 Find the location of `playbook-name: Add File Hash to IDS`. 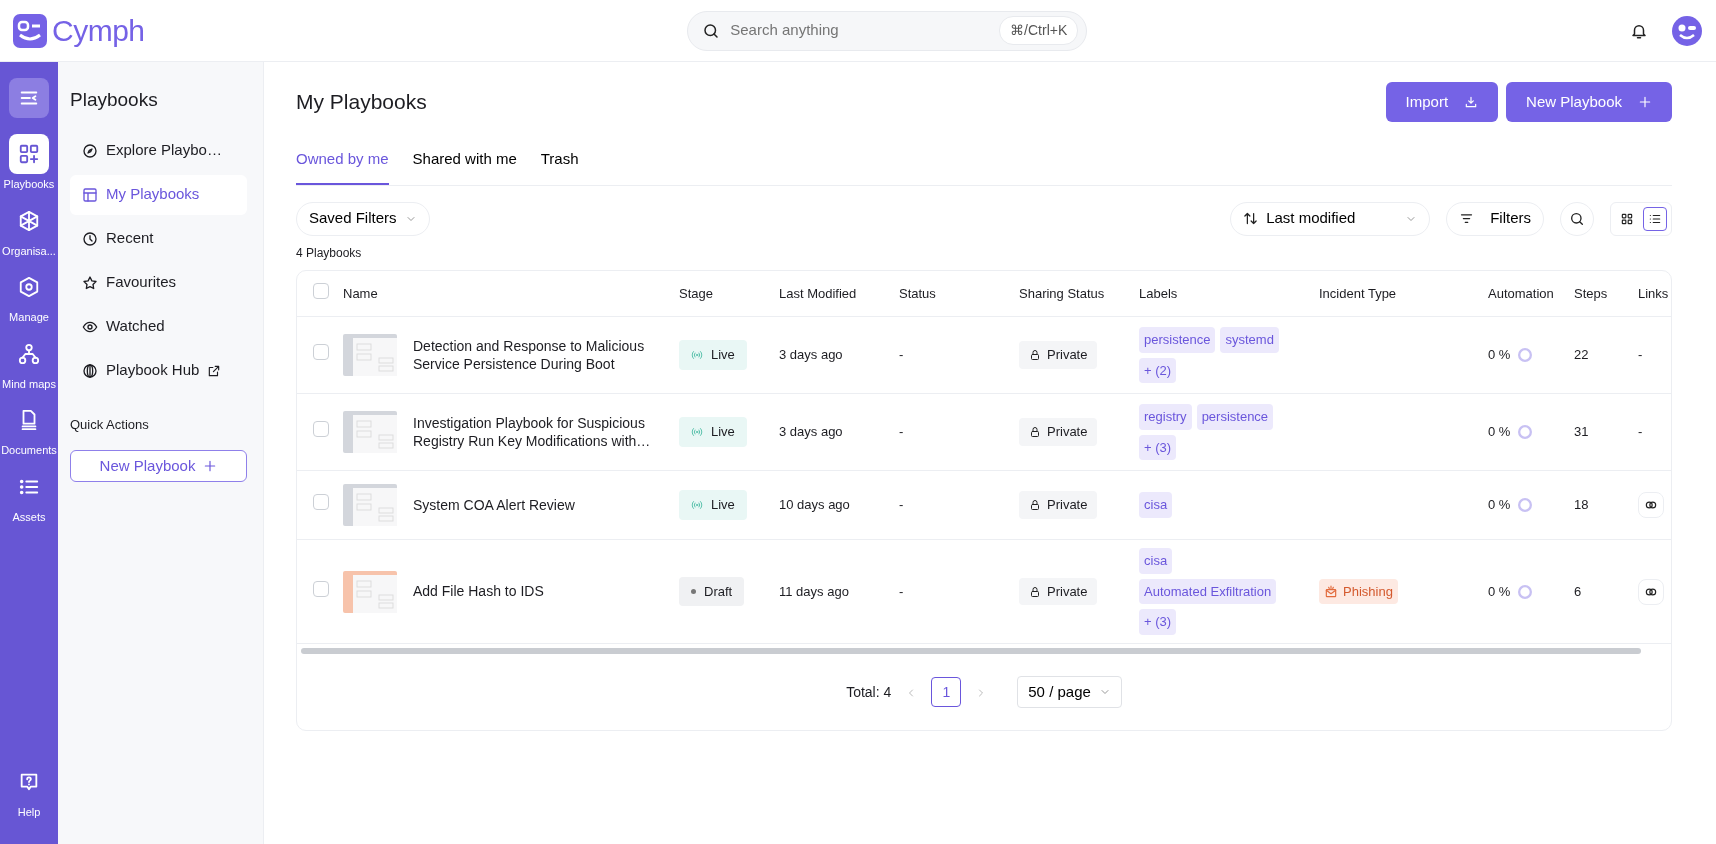

playbook-name: Add File Hash to IDS is located at coordinates (478, 591).